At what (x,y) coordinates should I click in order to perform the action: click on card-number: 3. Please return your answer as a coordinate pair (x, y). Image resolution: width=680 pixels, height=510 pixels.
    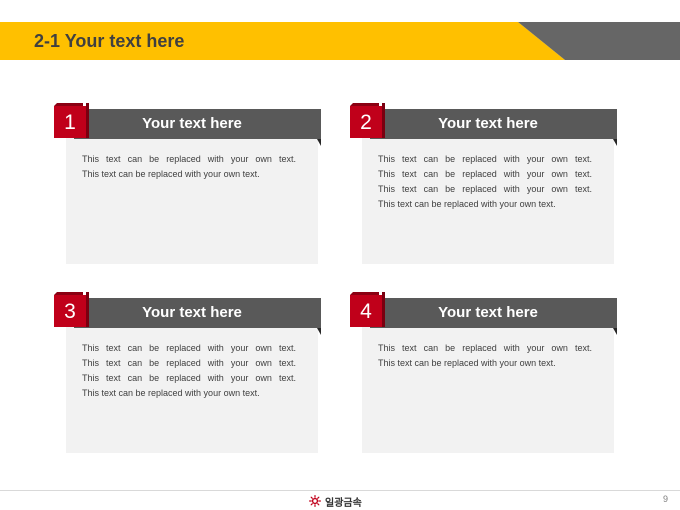
    Looking at the image, I should click on (71, 309).